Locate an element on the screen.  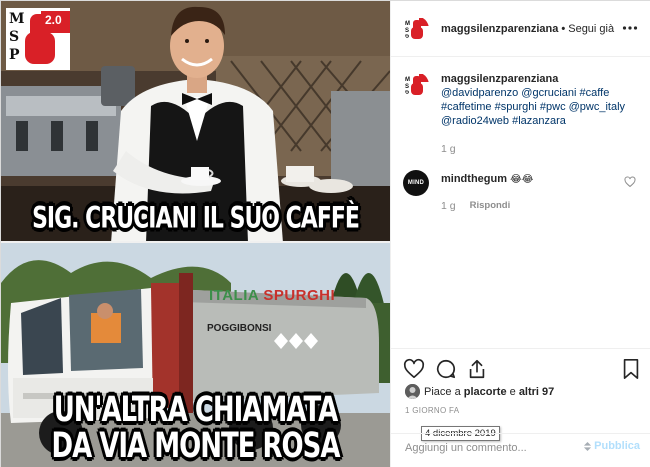
comment-entry: MIND mindthegum 😂😂 1 g Rispondi is located at coordinates (521, 191).